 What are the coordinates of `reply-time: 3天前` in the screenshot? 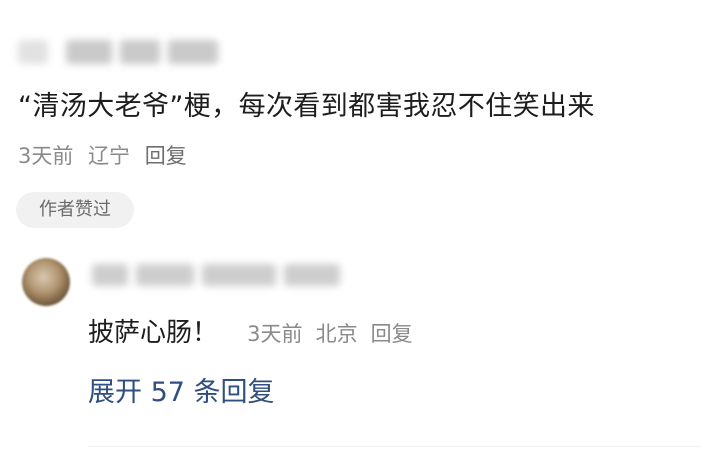 It's located at (275, 334).